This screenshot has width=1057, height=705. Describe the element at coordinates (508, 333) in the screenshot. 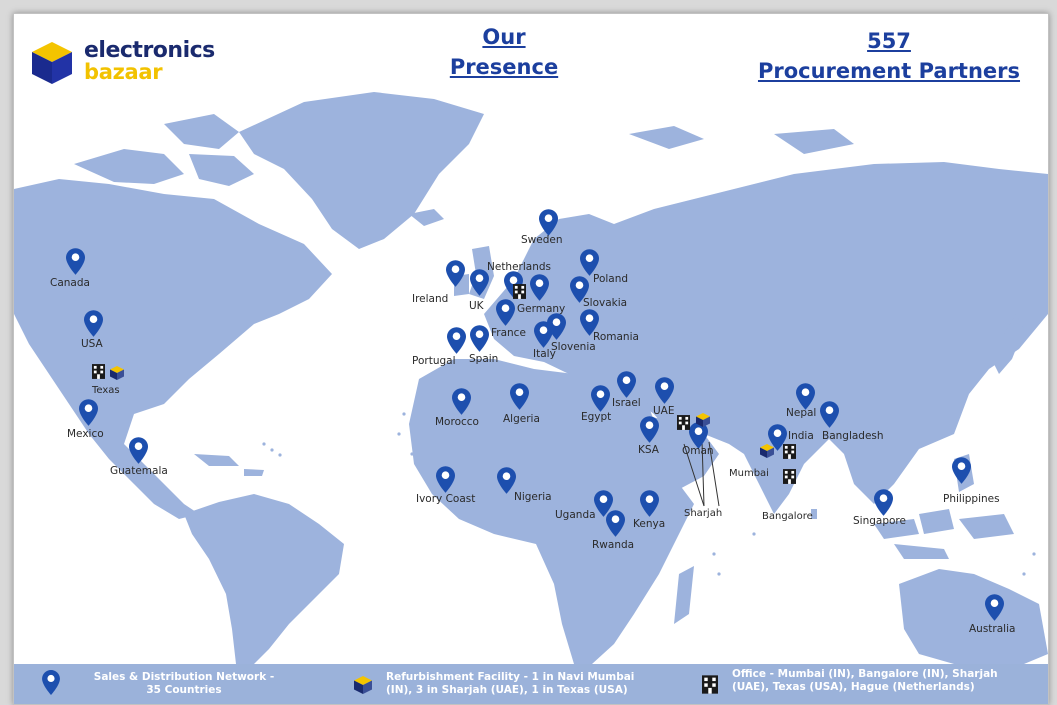

I see `label-france: France` at that location.